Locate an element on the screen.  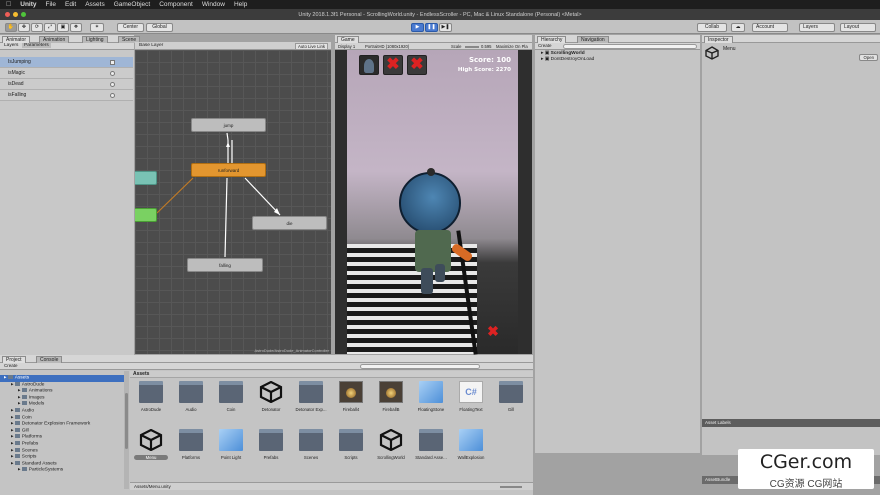
project-create-dropdown: Create is located at coordinates (11, 365).